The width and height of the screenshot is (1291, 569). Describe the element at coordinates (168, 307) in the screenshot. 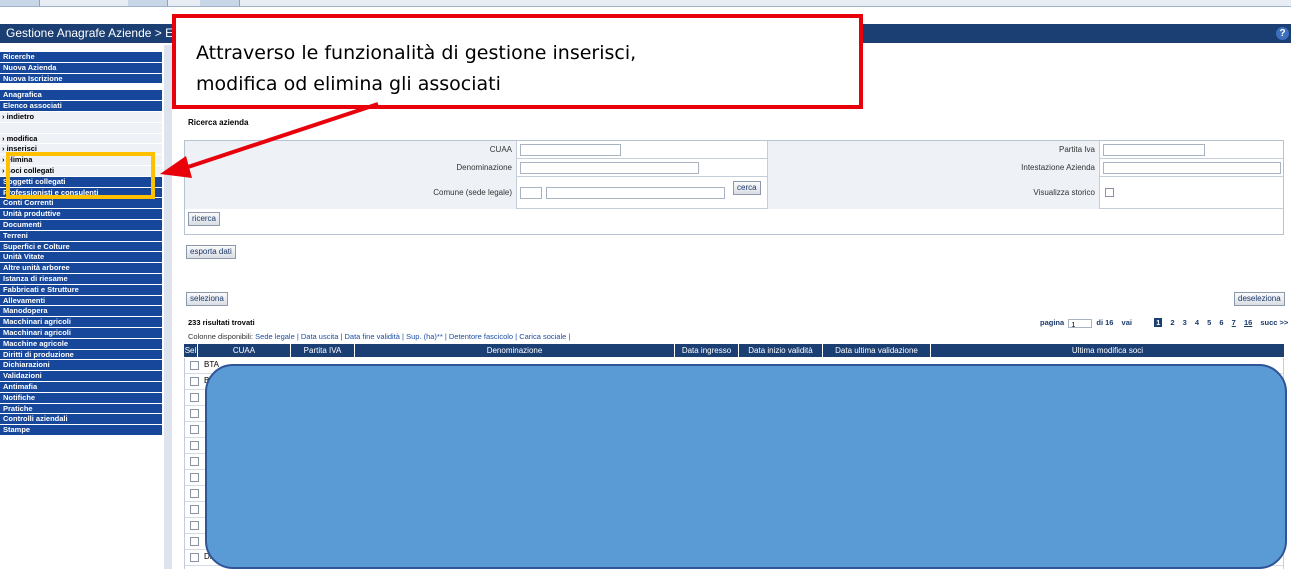

I see `sidebar-gutter` at that location.